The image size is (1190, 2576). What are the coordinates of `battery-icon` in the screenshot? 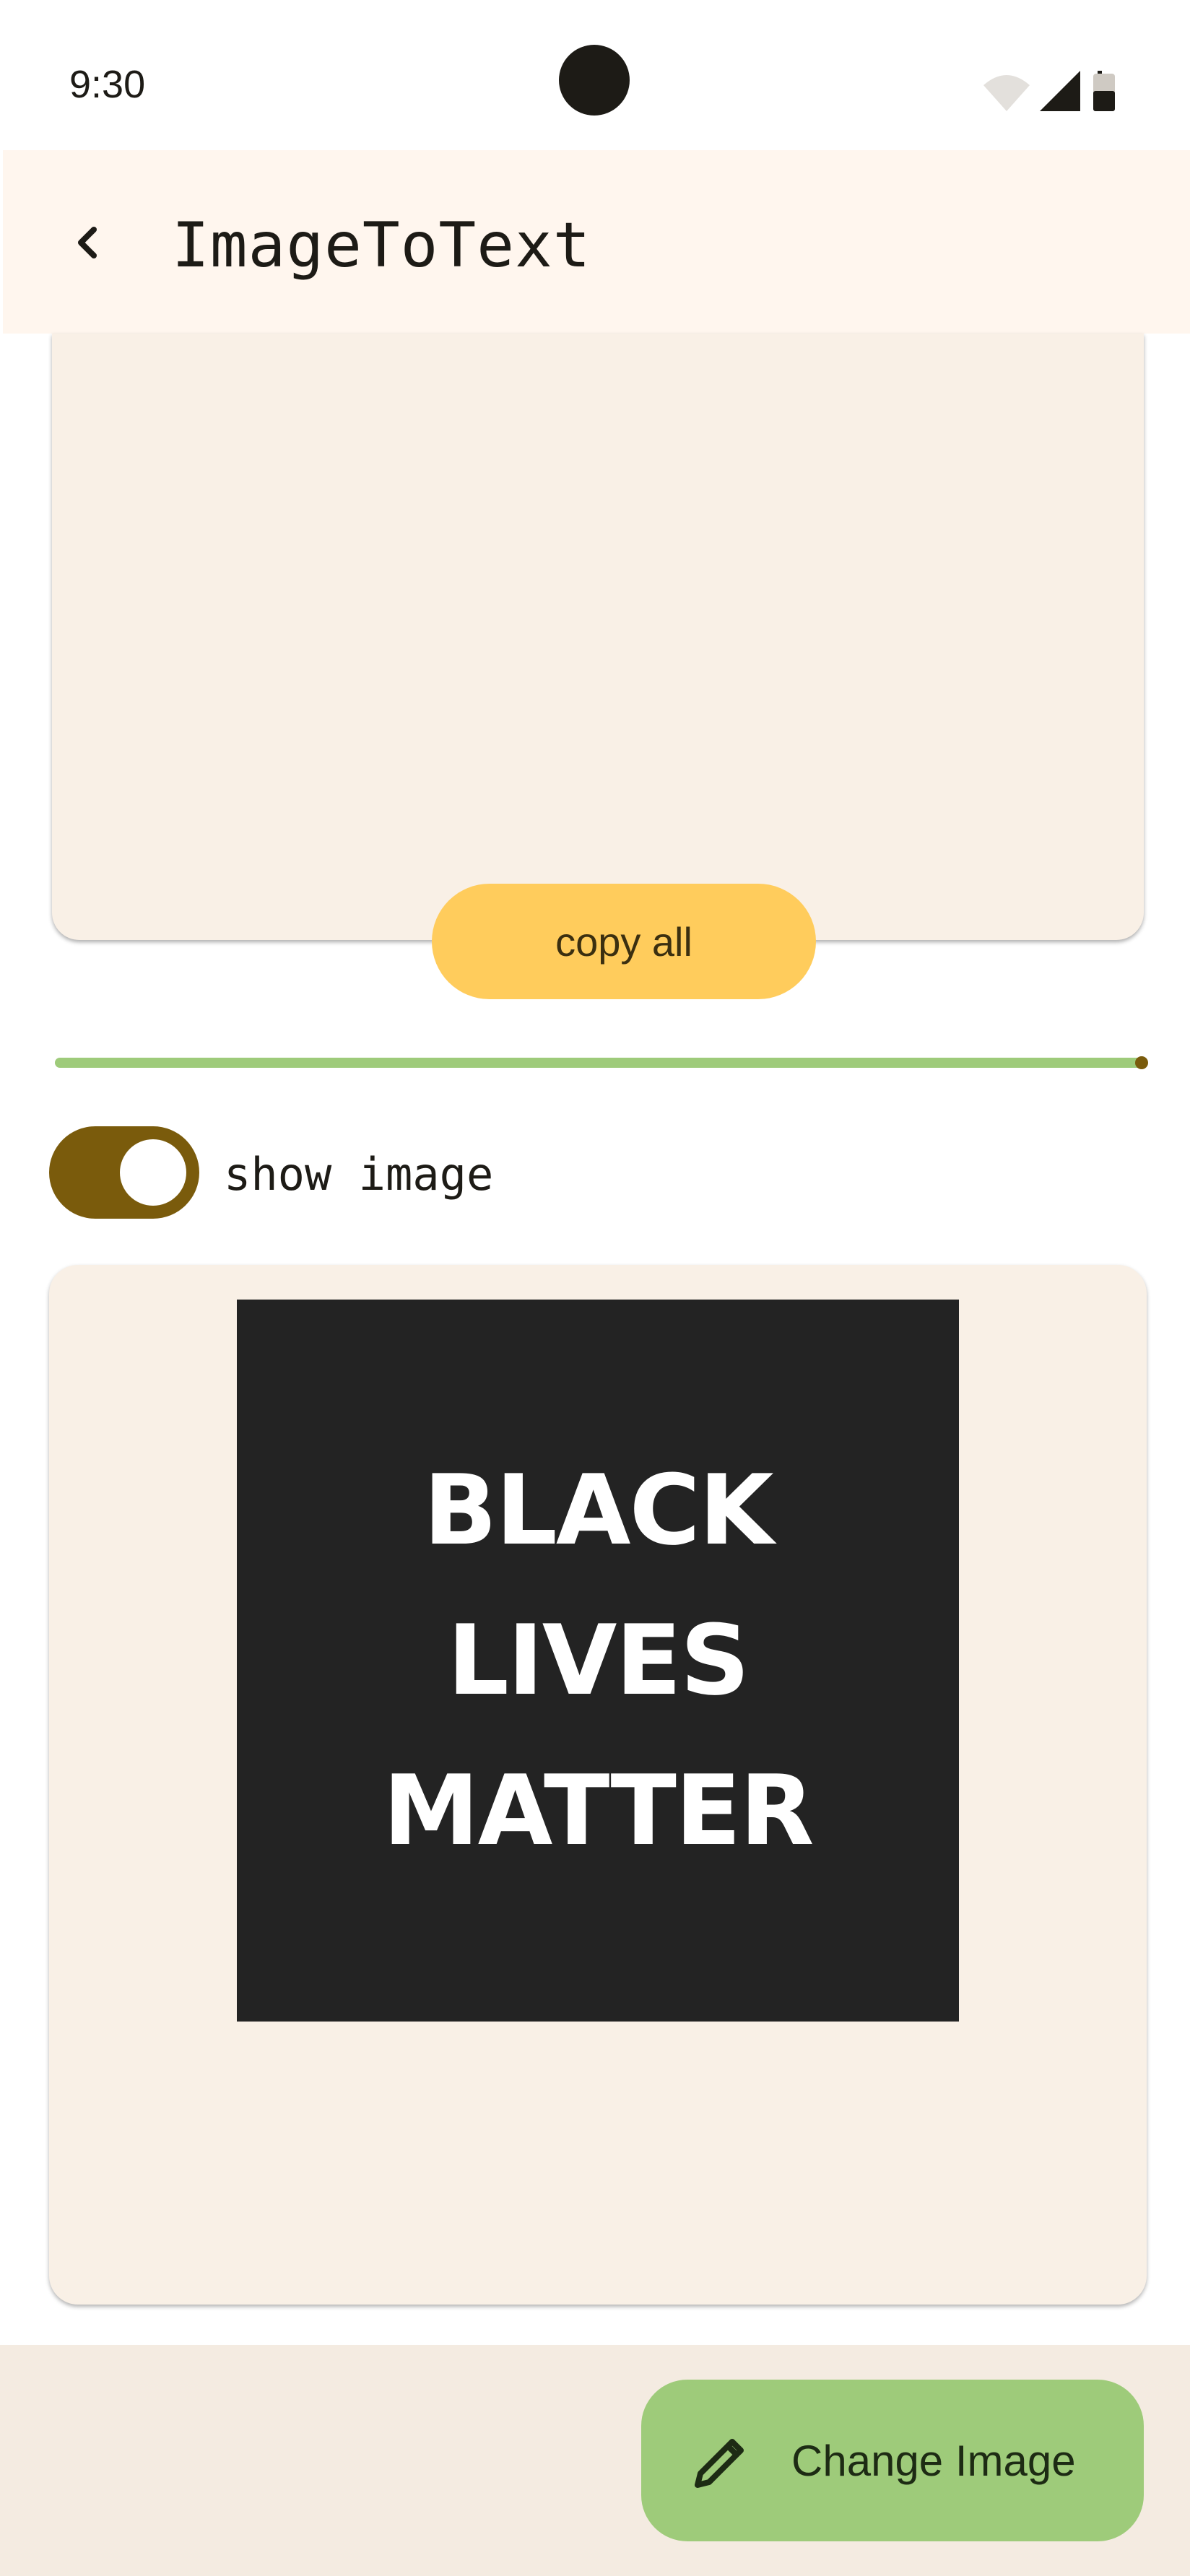 It's located at (1104, 91).